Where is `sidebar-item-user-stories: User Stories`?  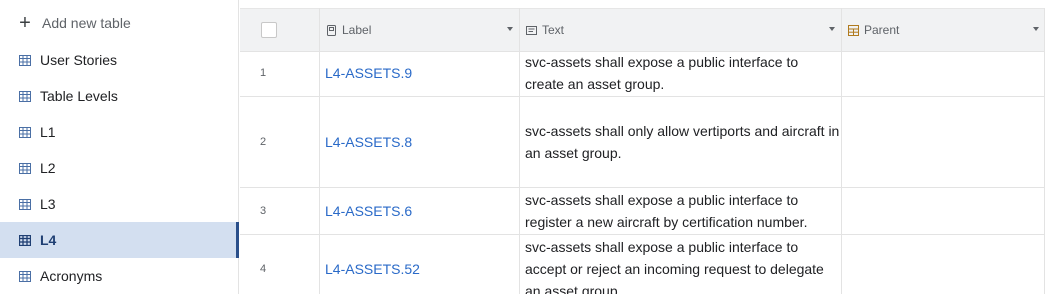
sidebar-item-user-stories: User Stories is located at coordinates (119, 60).